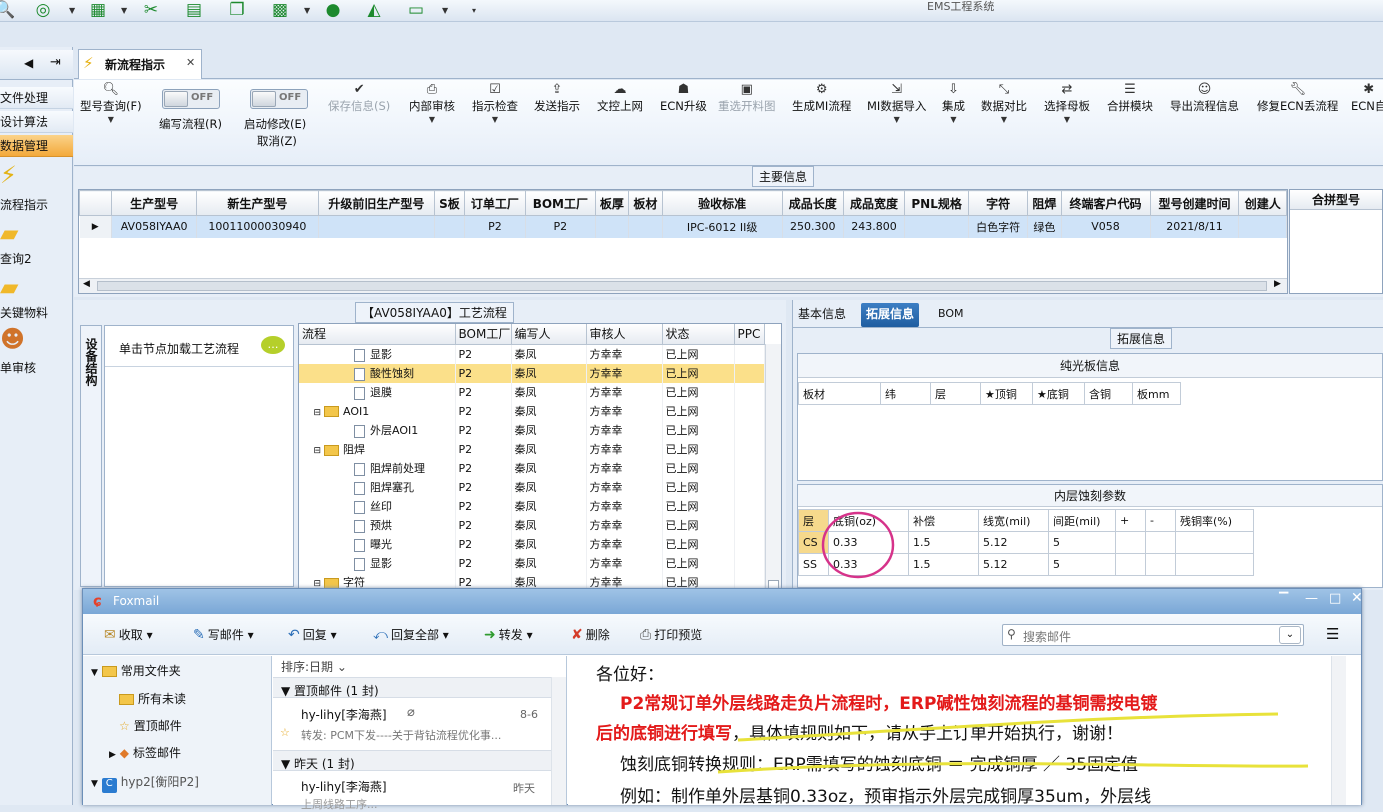 The width and height of the screenshot is (1383, 812). Describe the element at coordinates (1044, 226) in the screenshot. I see `table-cell: 绿色` at that location.